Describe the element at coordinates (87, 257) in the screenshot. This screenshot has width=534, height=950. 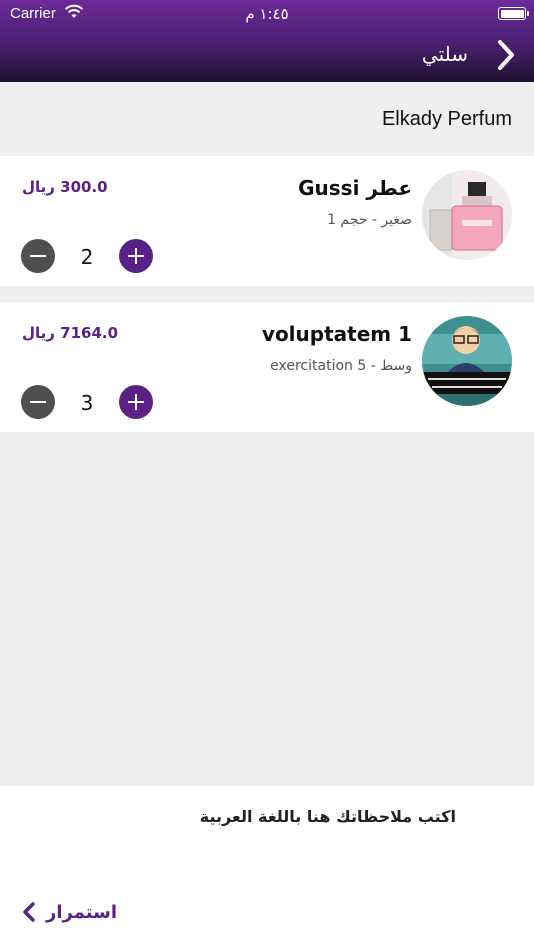
I see `quantity-value: 2` at that location.